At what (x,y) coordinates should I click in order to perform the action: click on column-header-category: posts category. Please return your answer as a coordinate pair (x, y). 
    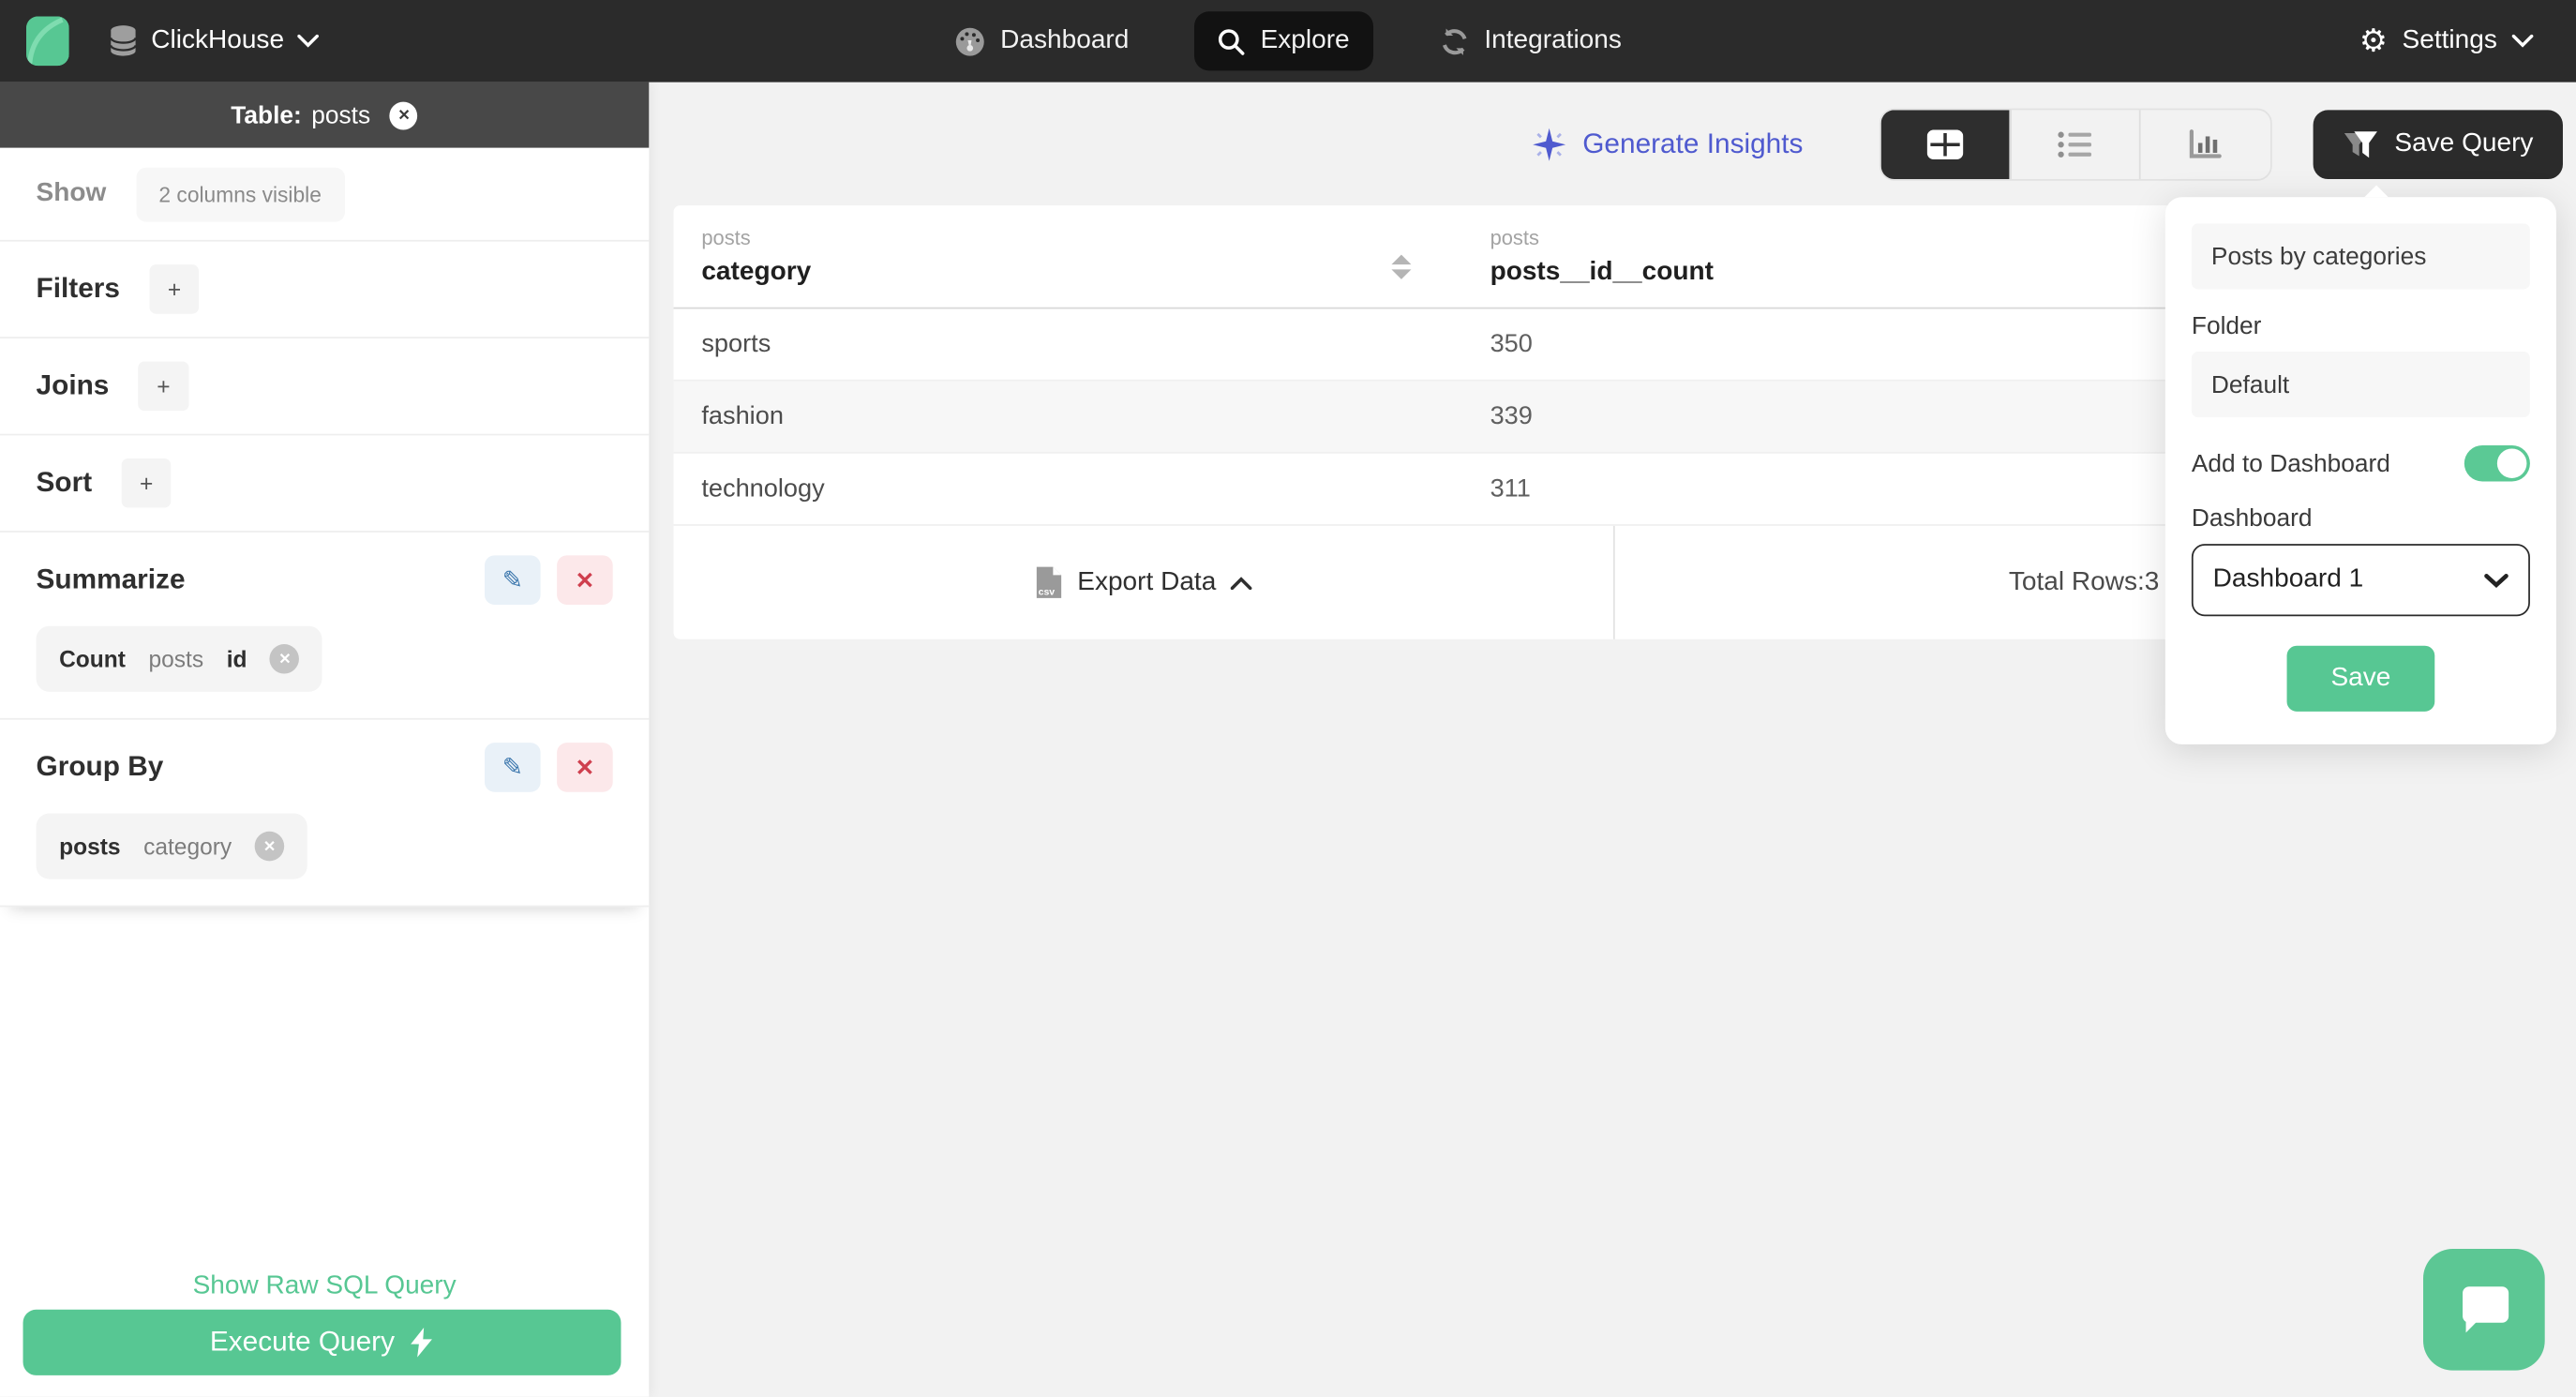
    Looking at the image, I should click on (1068, 257).